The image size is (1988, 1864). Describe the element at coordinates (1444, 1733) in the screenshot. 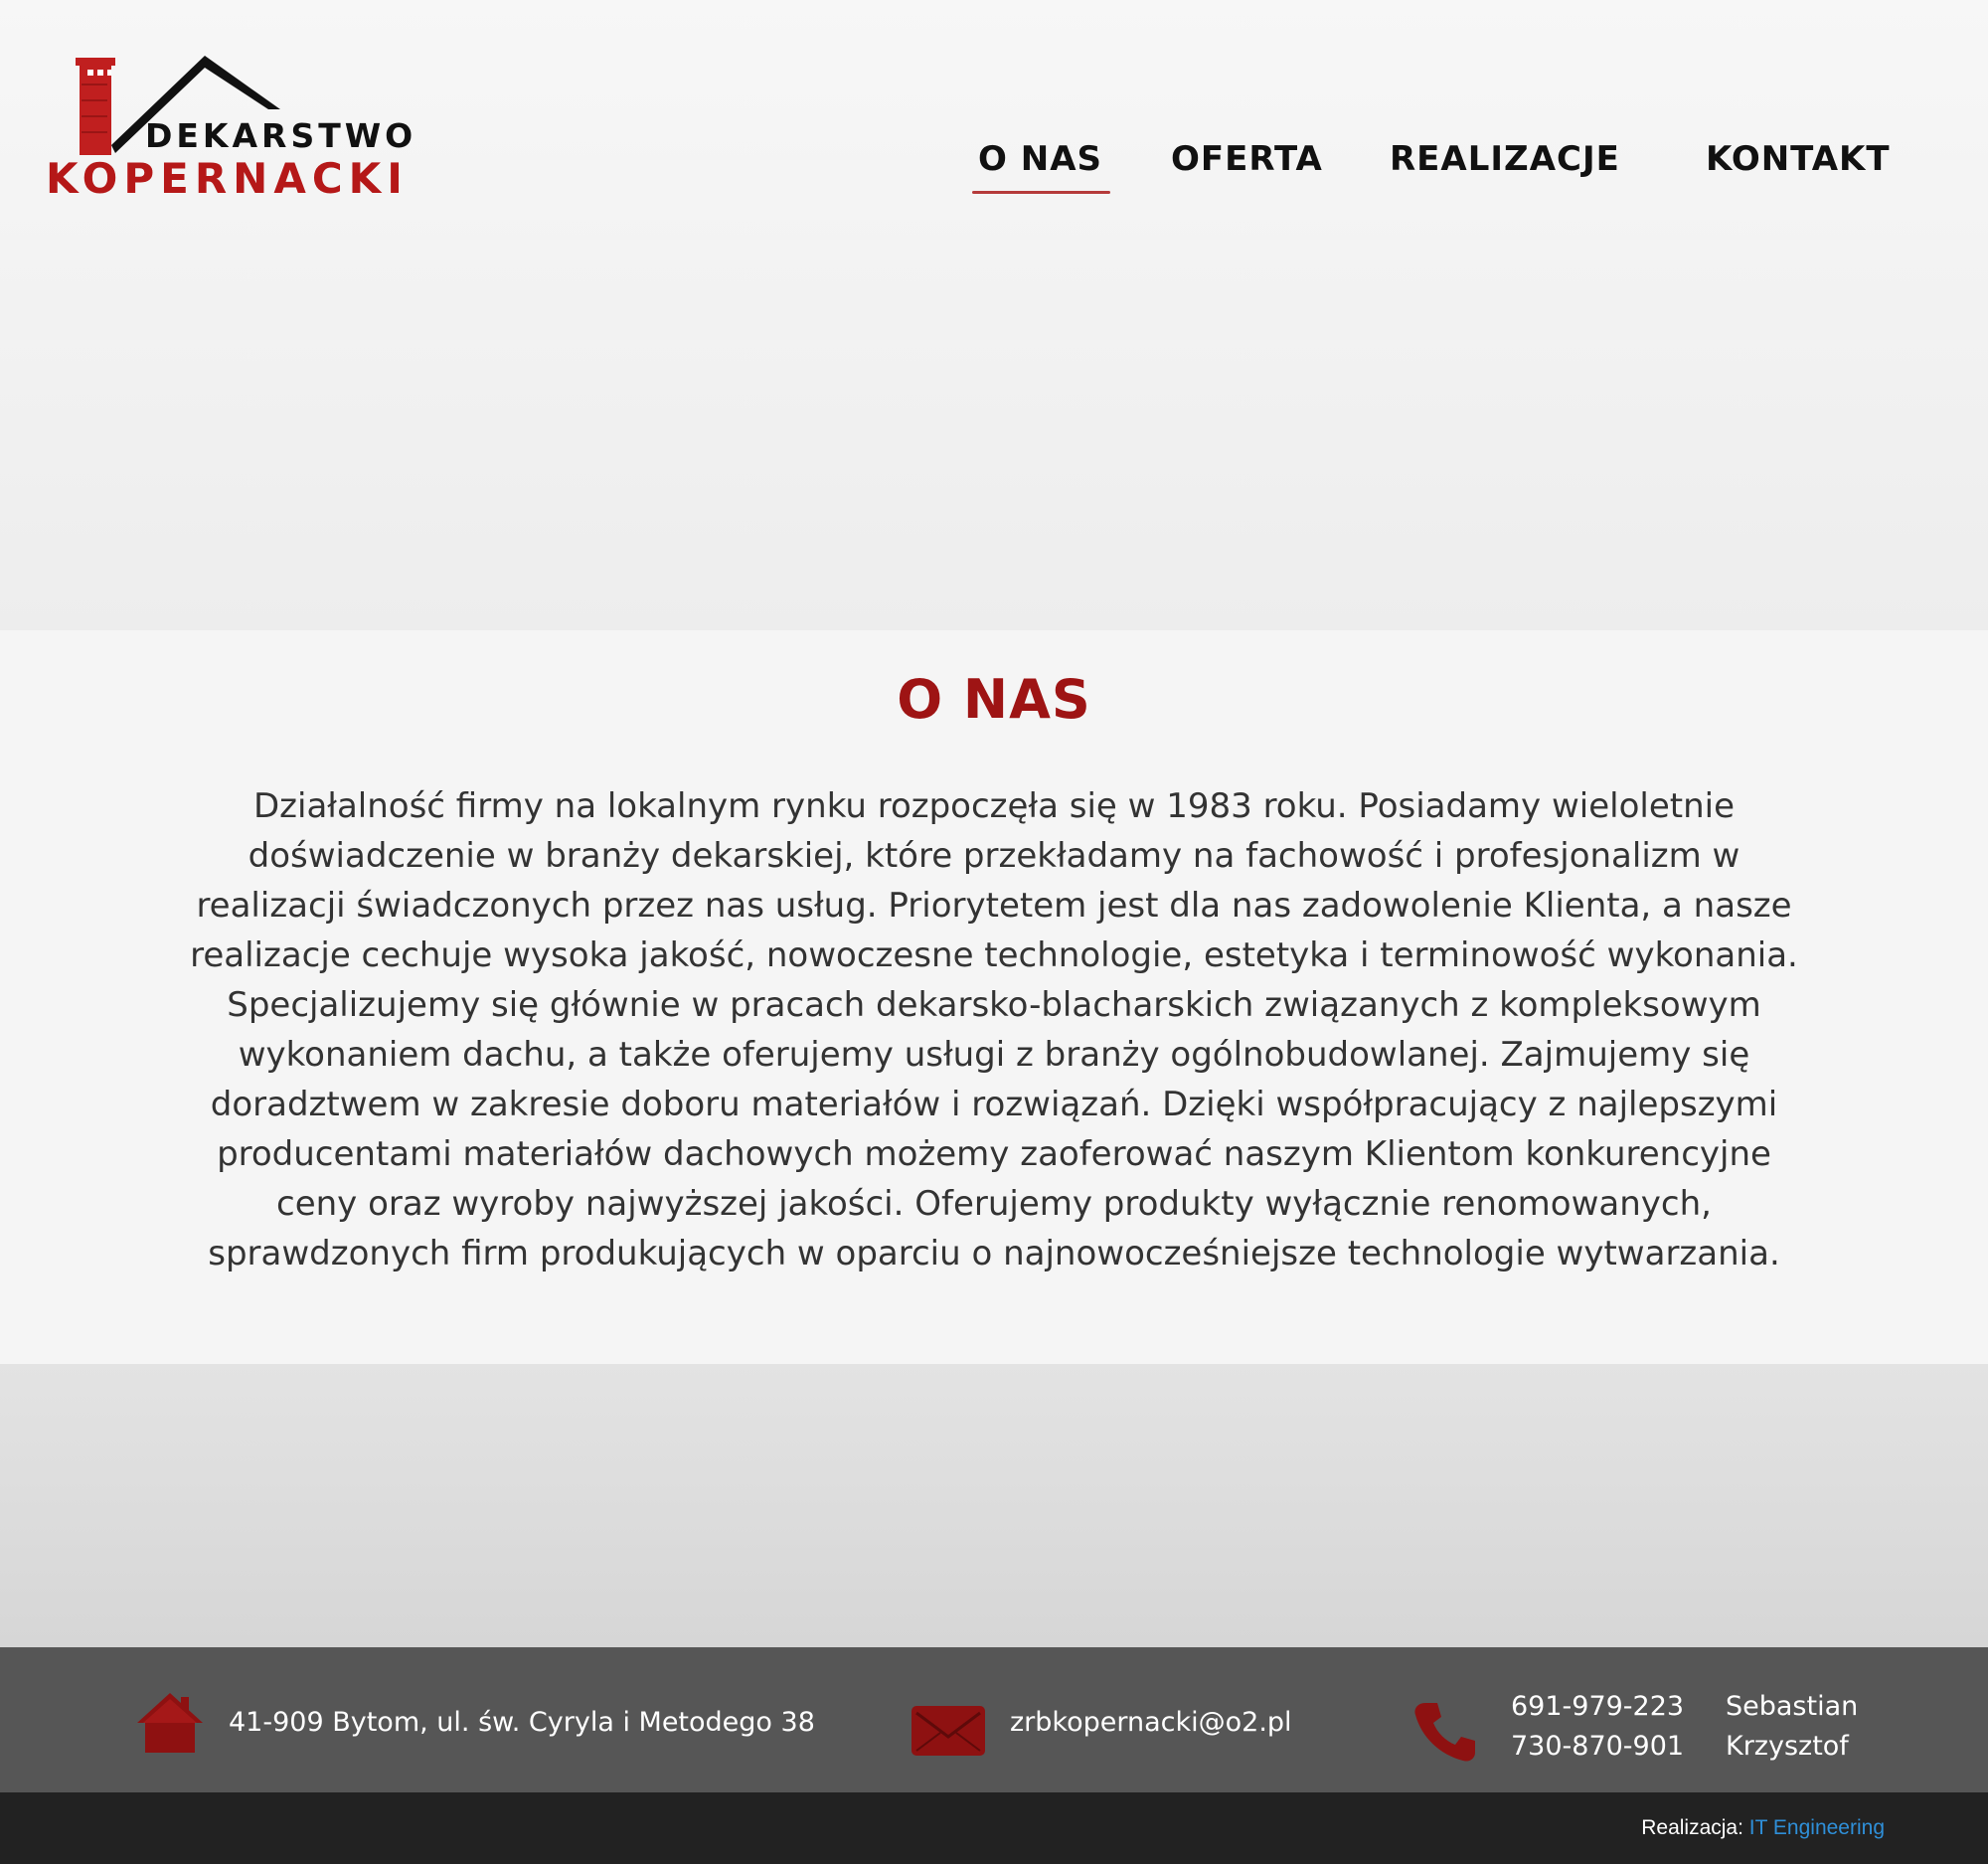

I see `phone-icon` at that location.